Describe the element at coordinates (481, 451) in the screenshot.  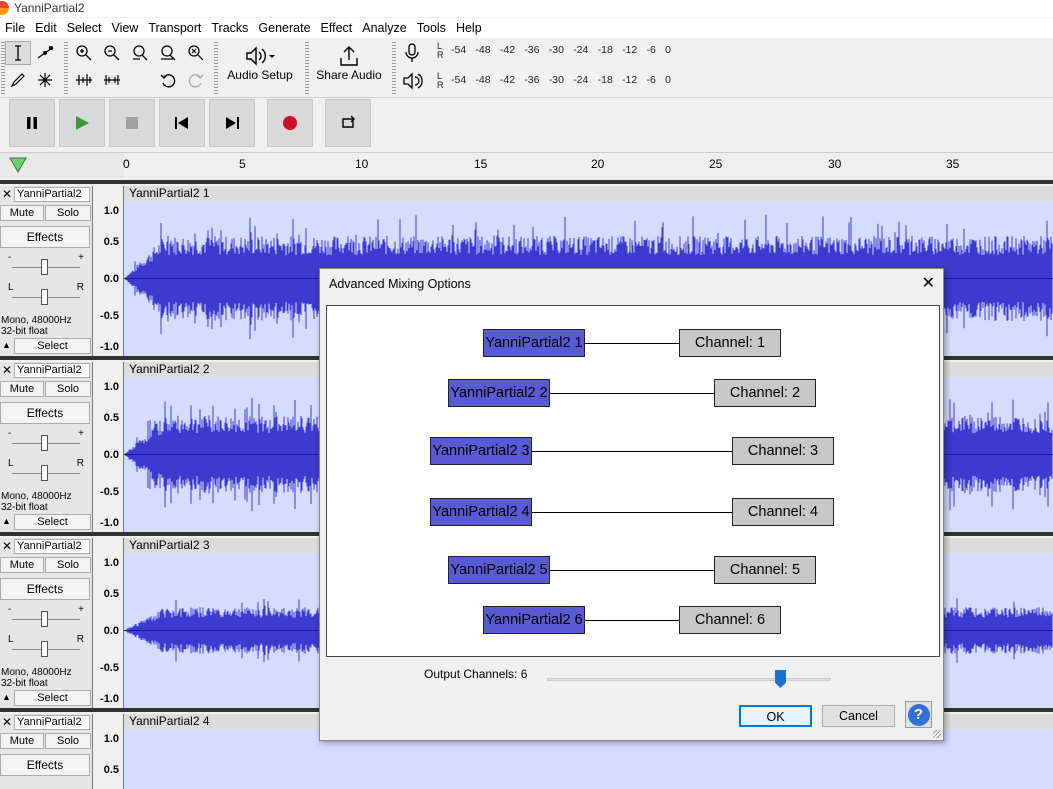
I see `track-box: YanniPartial2 3` at that location.